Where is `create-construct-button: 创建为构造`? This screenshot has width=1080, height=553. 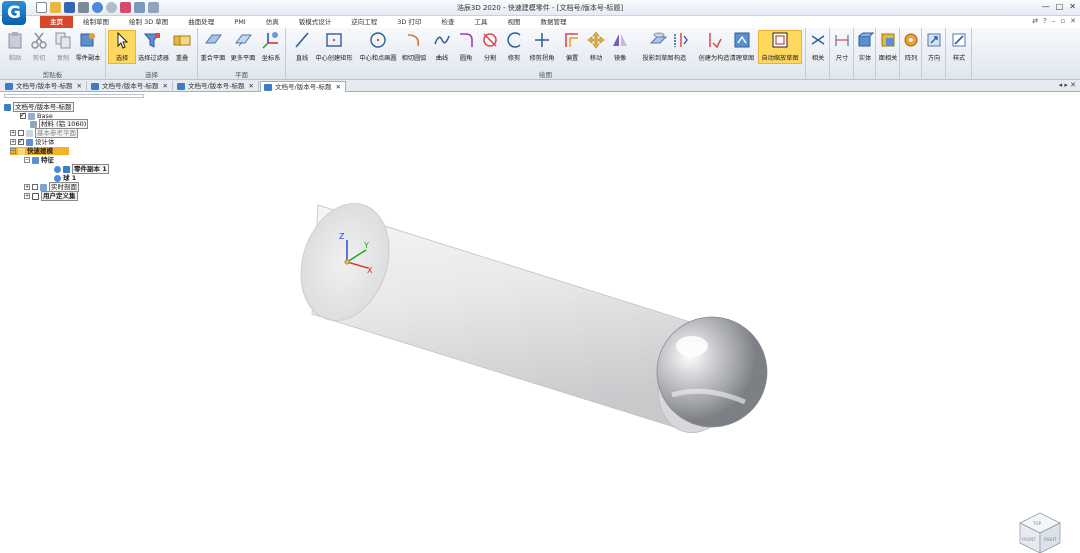 create-construct-button: 创建为构造 is located at coordinates (714, 46).